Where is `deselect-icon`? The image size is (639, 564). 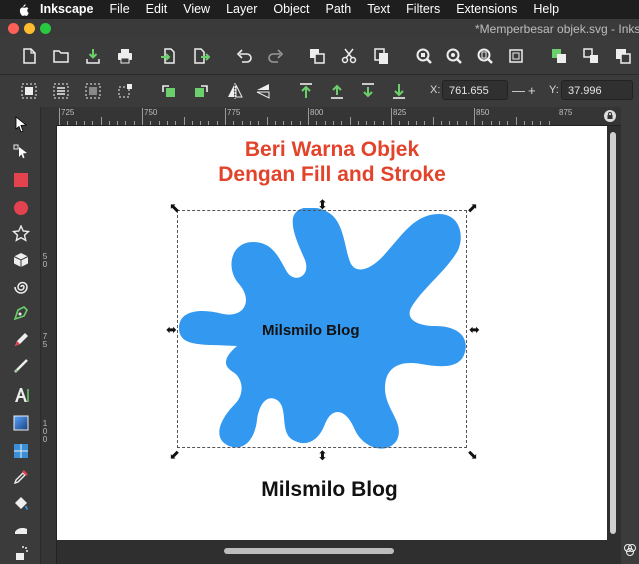
deselect-icon is located at coordinates (125, 91).